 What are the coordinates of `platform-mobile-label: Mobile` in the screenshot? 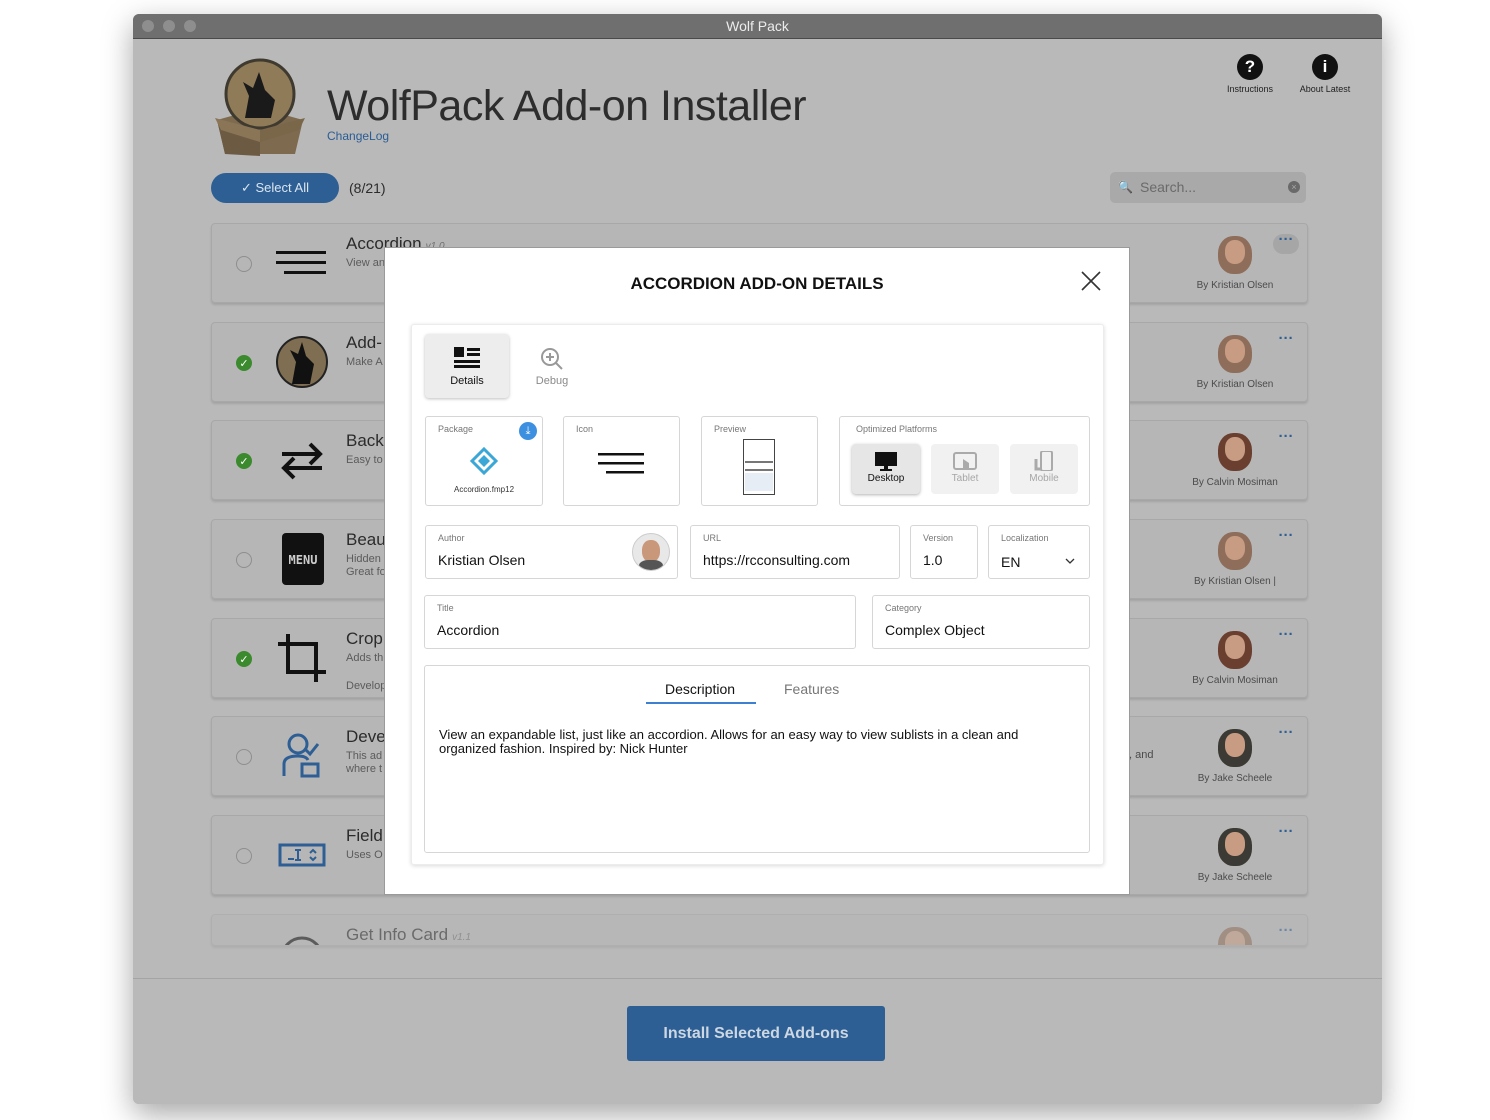 It's located at (1044, 478).